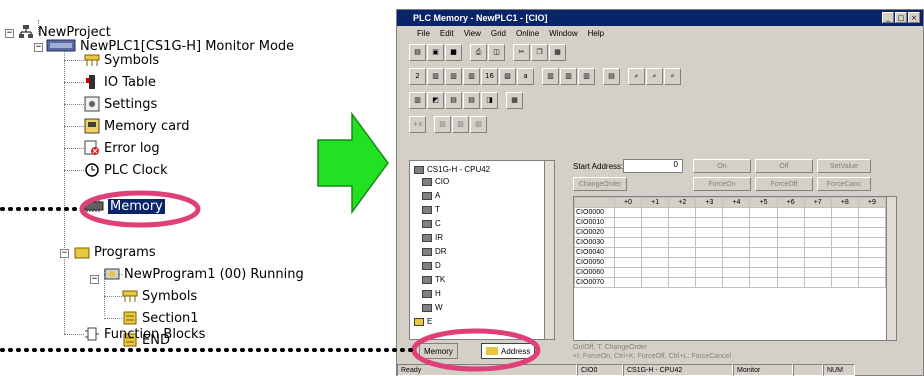  I want to click on memory-highlight-ellipse, so click(140, 209).